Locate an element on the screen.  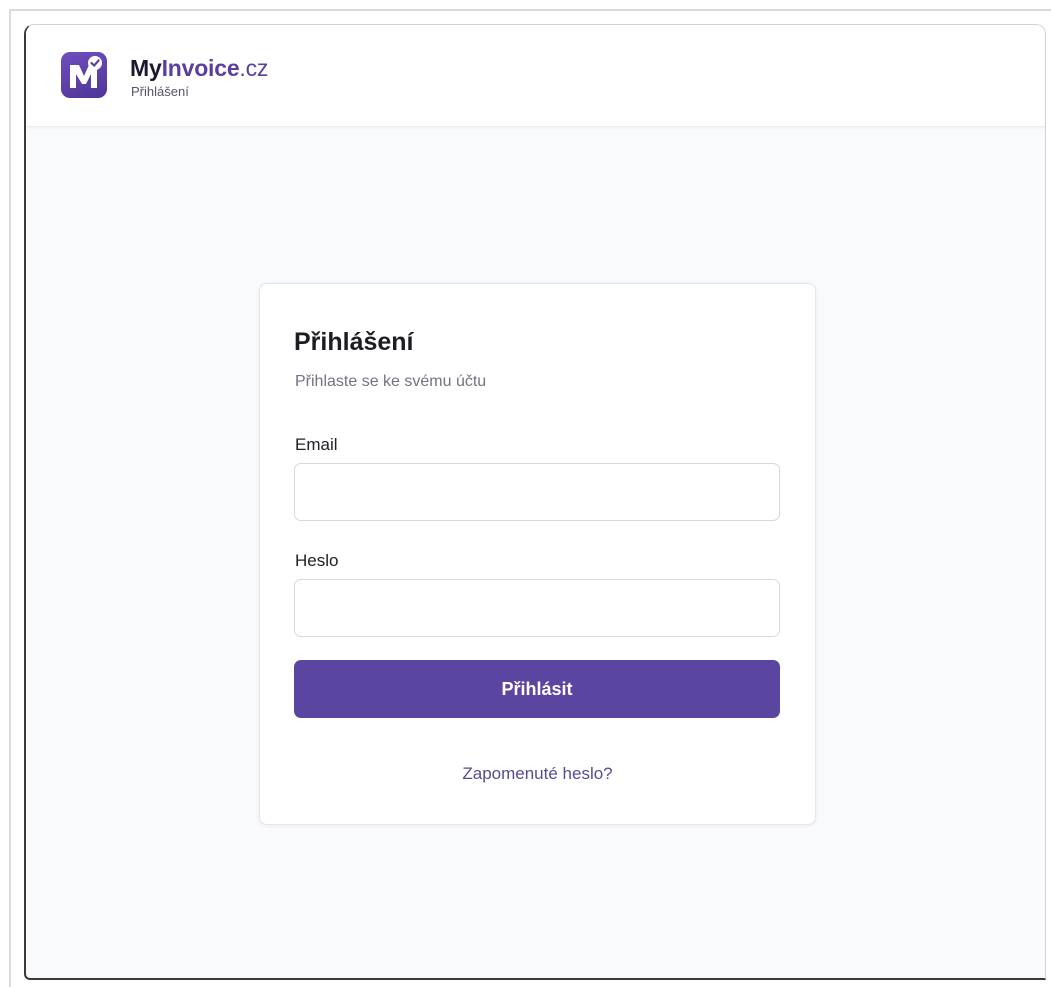
password-label: Heslo is located at coordinates (317, 560).